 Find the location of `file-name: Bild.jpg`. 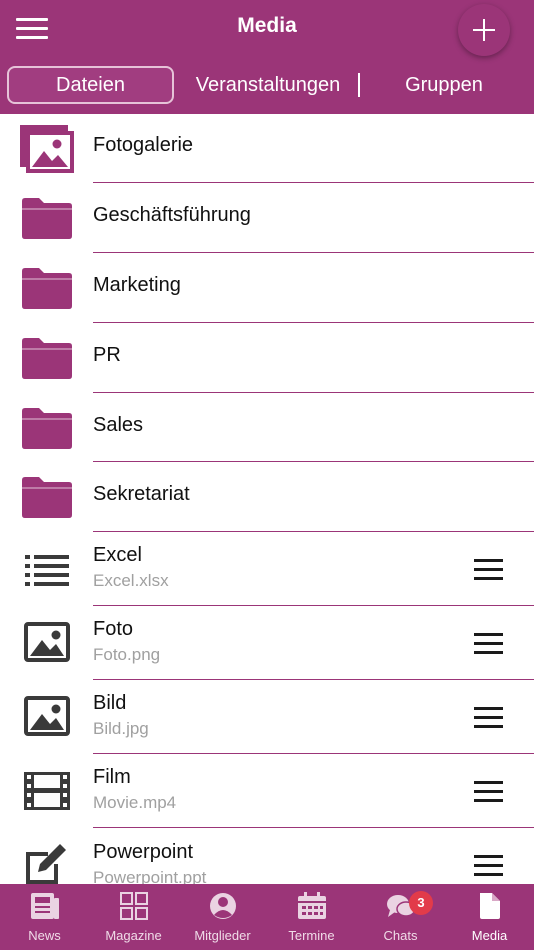

file-name: Bild.jpg is located at coordinates (121, 728).